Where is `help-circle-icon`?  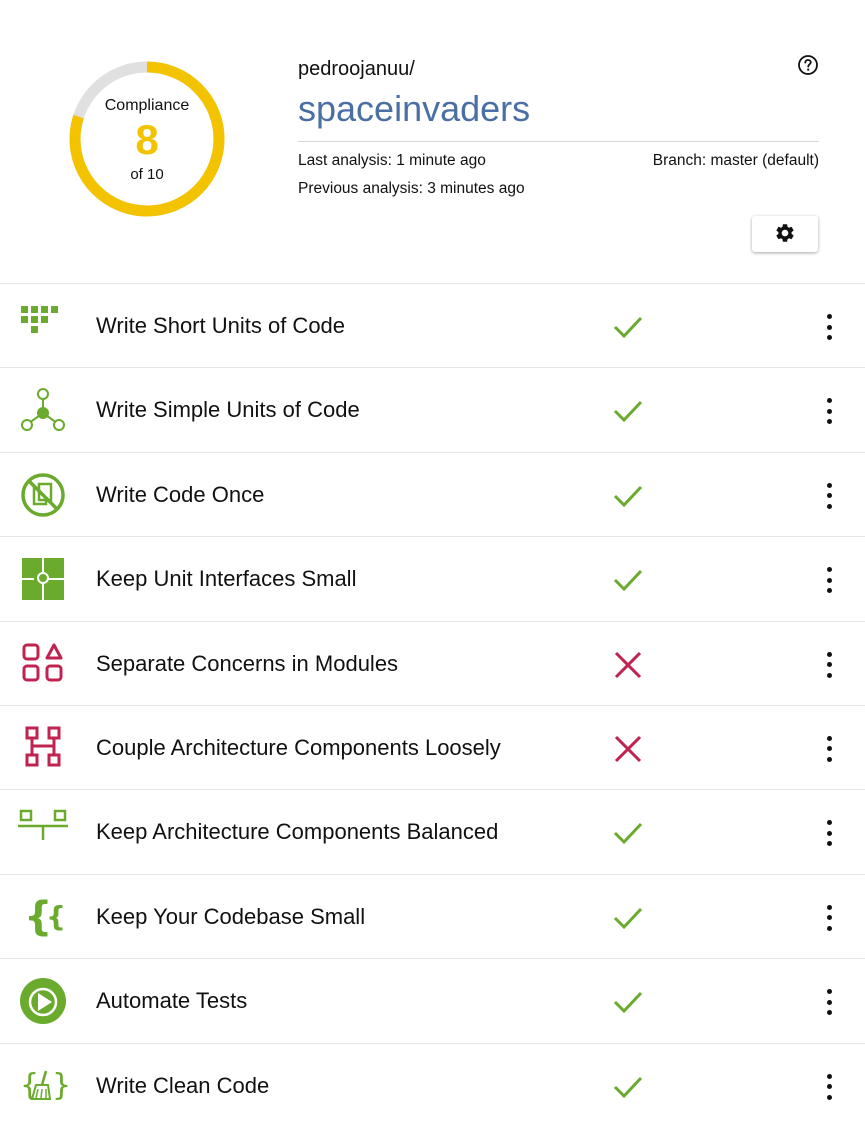 help-circle-icon is located at coordinates (808, 65).